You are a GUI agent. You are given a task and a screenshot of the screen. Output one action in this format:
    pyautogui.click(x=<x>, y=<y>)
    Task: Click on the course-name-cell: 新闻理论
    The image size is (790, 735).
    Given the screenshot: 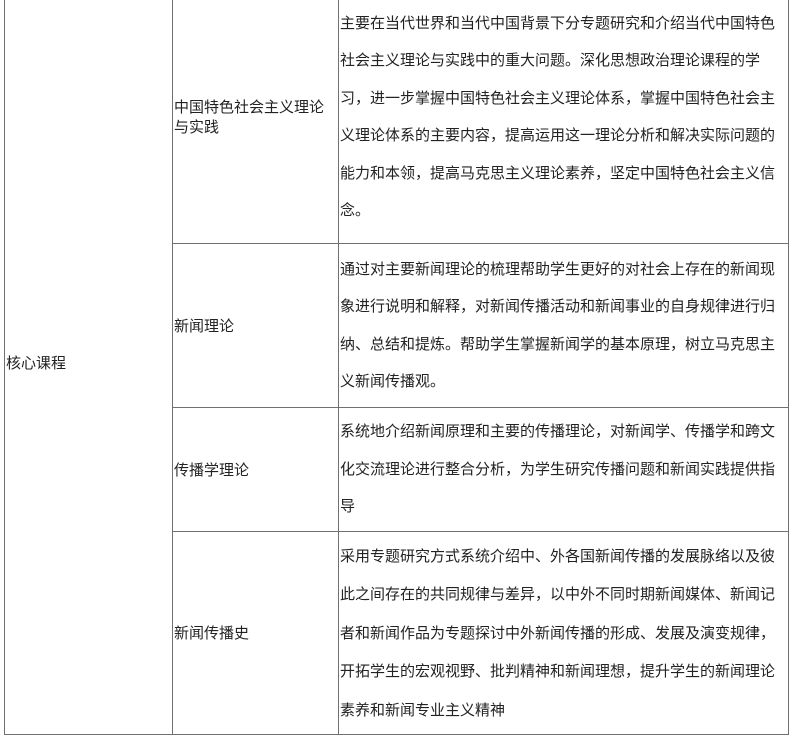 What is the action you would take?
    pyautogui.click(x=255, y=325)
    